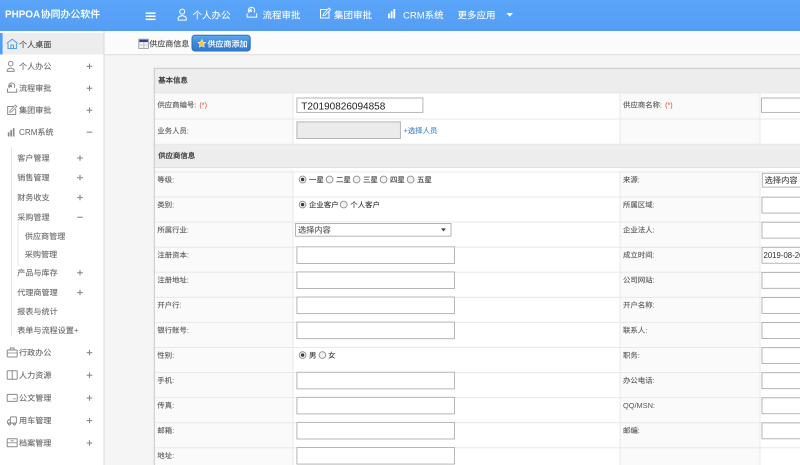 This screenshot has height=465, width=800. Describe the element at coordinates (343, 106) in the screenshot. I see `svg-text: T20190826094858` at that location.